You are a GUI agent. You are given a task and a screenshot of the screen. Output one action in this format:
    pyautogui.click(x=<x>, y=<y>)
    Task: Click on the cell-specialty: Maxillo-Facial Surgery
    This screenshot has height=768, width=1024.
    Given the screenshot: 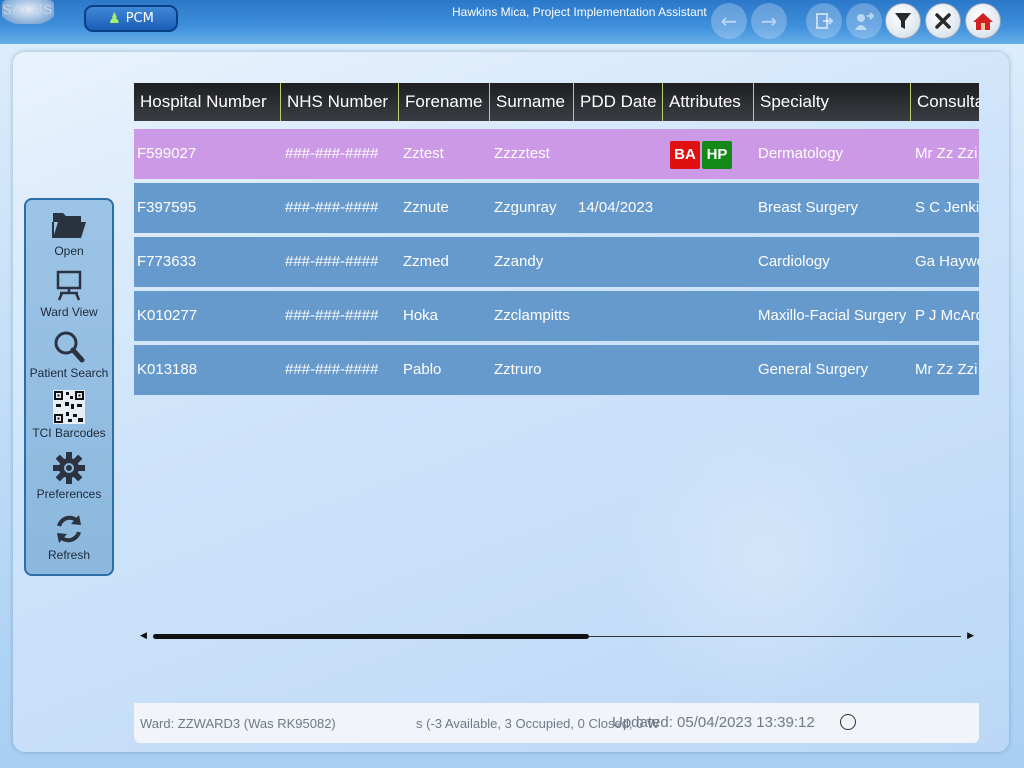 What is the action you would take?
    pyautogui.click(x=832, y=315)
    